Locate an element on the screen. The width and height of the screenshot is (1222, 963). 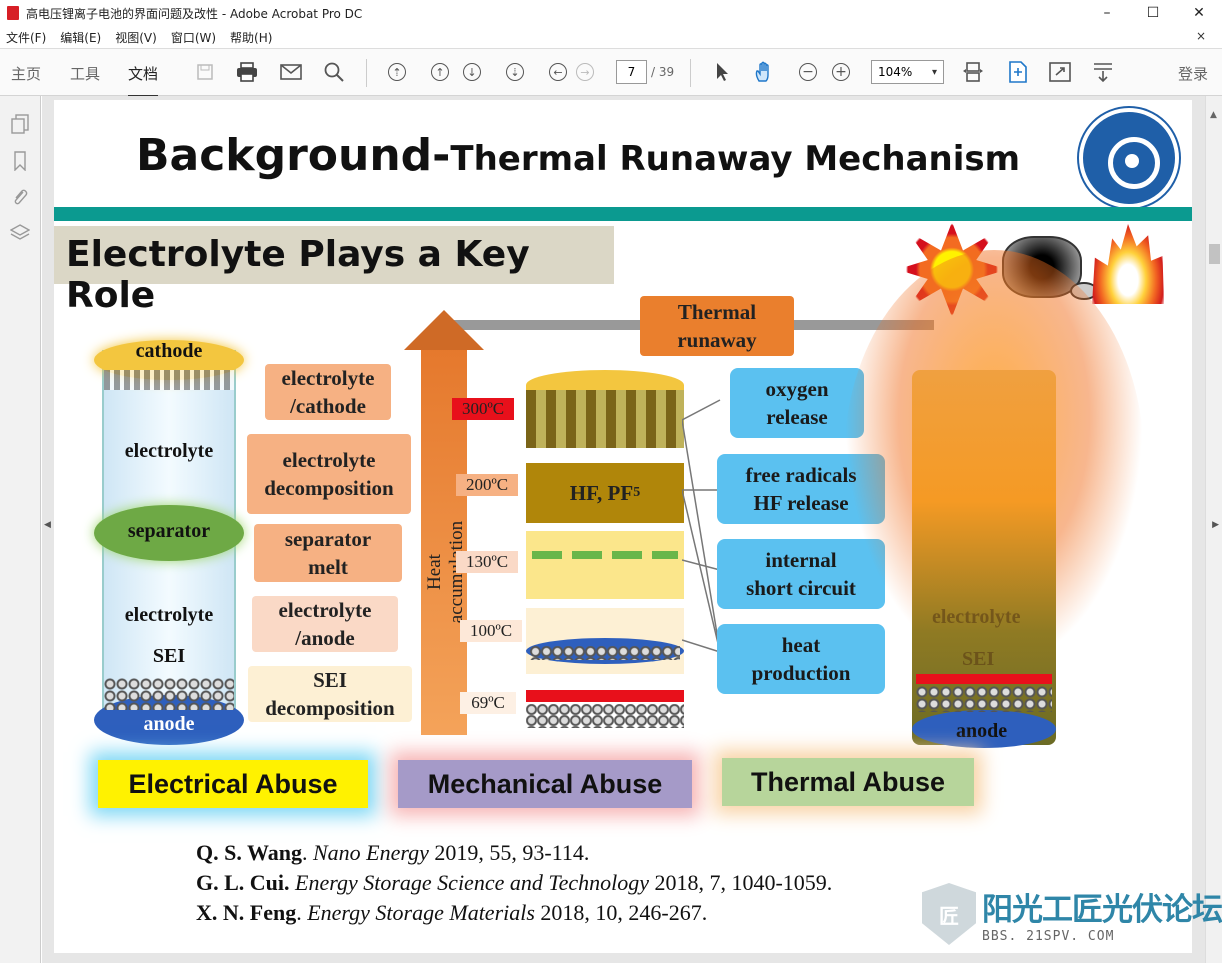
menu-bar: 文件(F) 编辑(E) 视图(V) 窗口(W) 帮助(H) × is located at coordinates (611, 37).